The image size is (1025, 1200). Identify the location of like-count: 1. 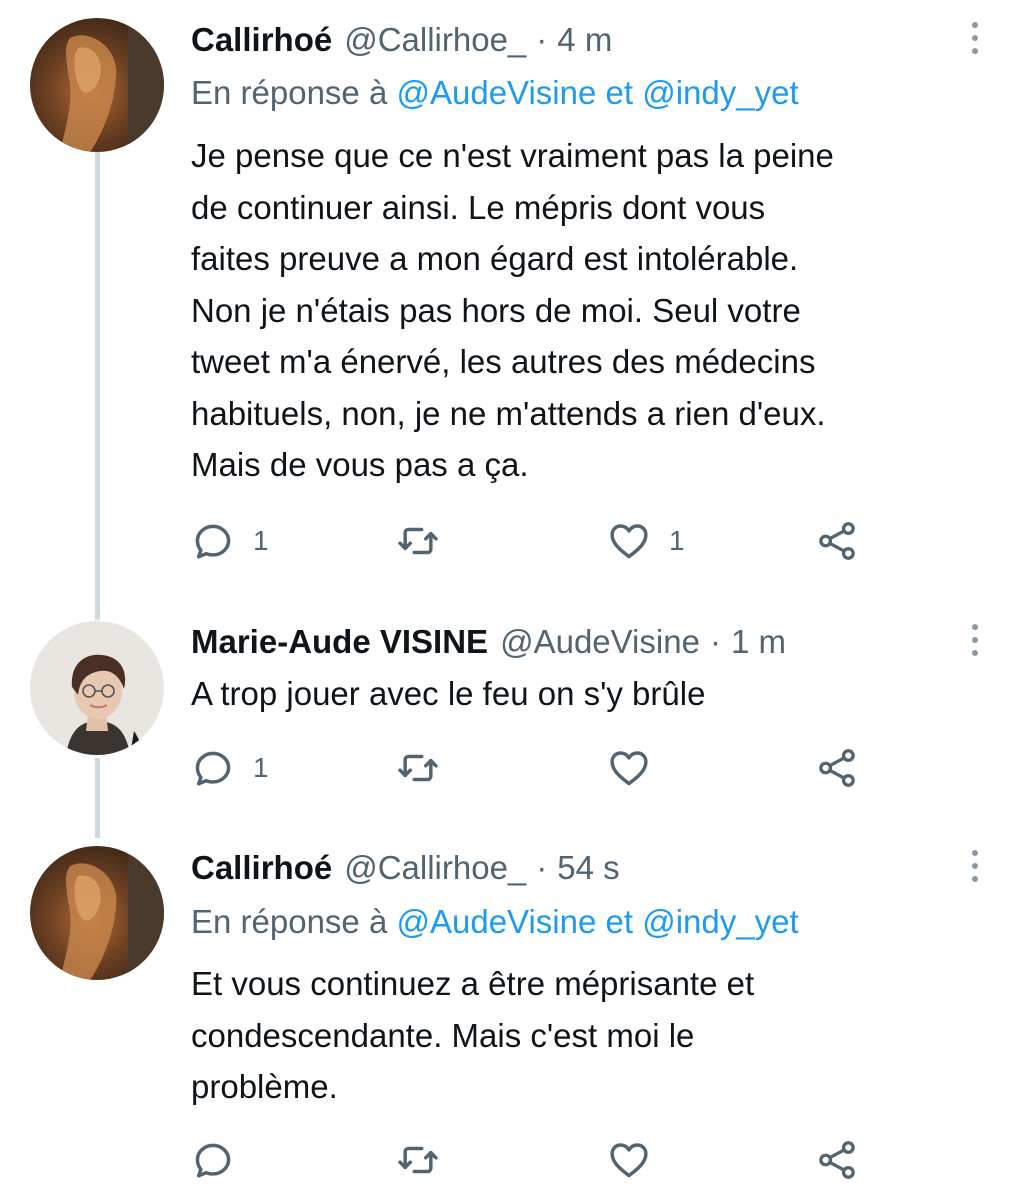
(677, 540).